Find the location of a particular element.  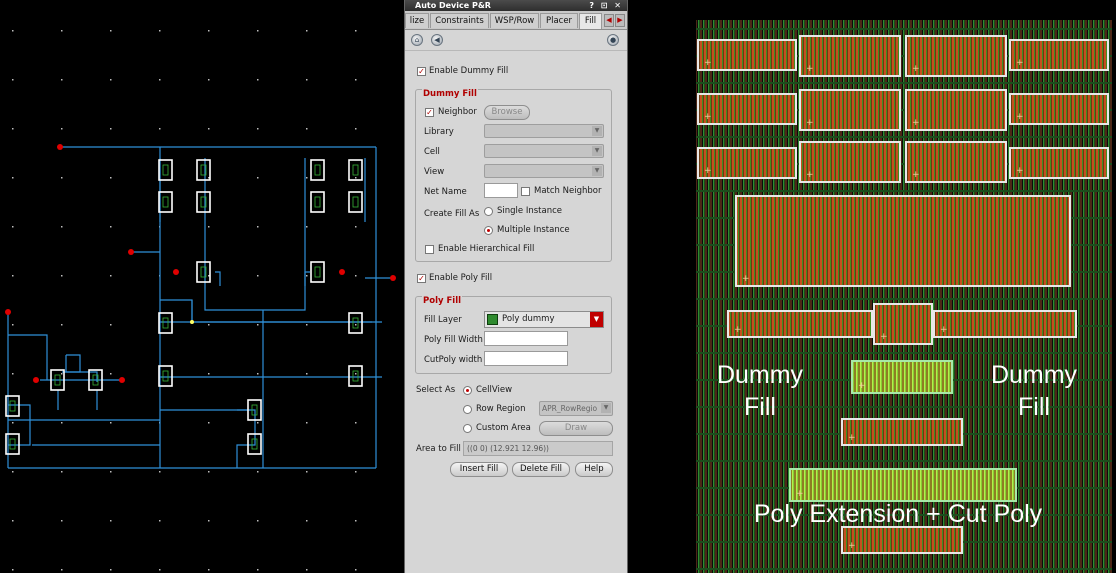

row-region-select: APR_RowRegio ▼ is located at coordinates (576, 408).